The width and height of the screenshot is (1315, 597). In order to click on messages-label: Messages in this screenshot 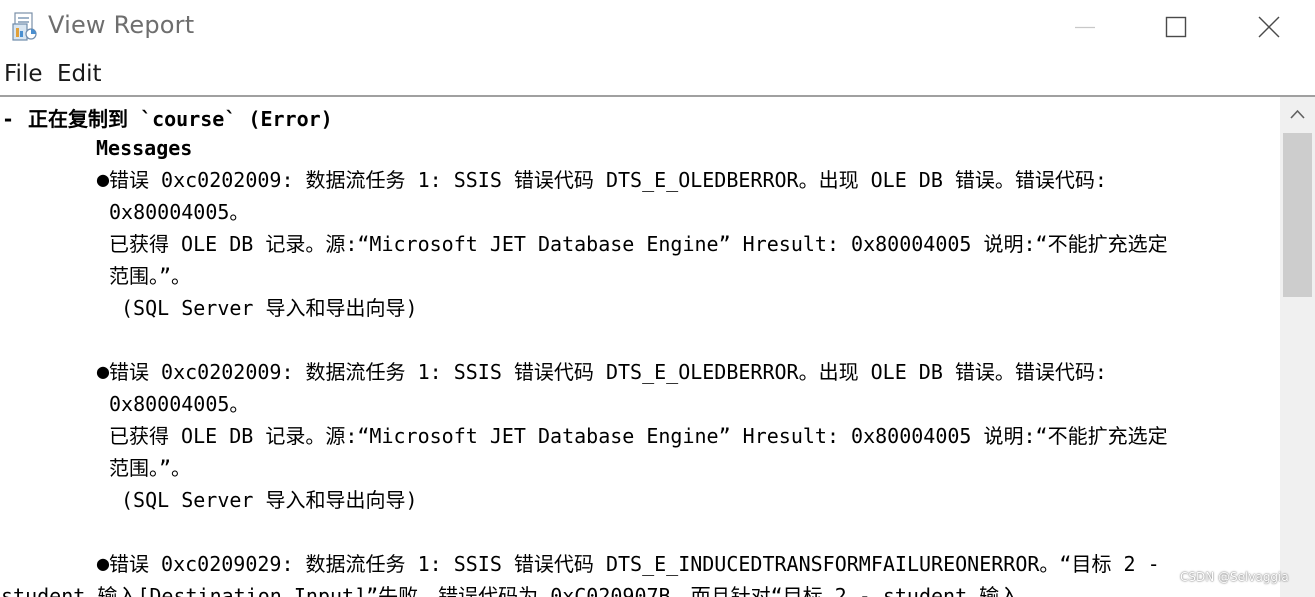, I will do `click(144, 148)`.